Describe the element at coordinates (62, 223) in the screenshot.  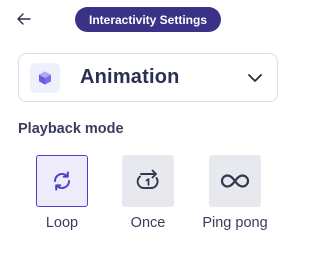
I see `playback-option-label: Loop` at that location.